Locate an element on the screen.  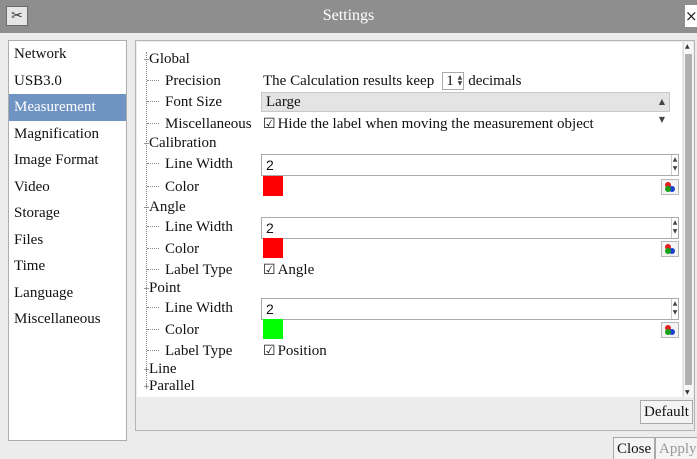
point-line-width-row: Line Width 2 ▲ ▼ is located at coordinates (409, 309).